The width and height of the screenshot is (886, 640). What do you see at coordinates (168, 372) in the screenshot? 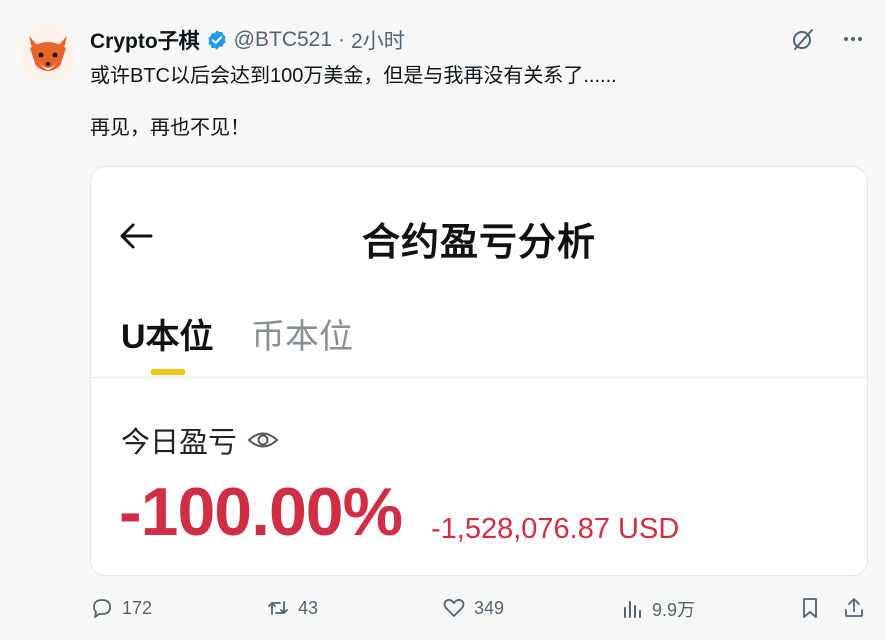
I see `active-tab-indicator` at bounding box center [168, 372].